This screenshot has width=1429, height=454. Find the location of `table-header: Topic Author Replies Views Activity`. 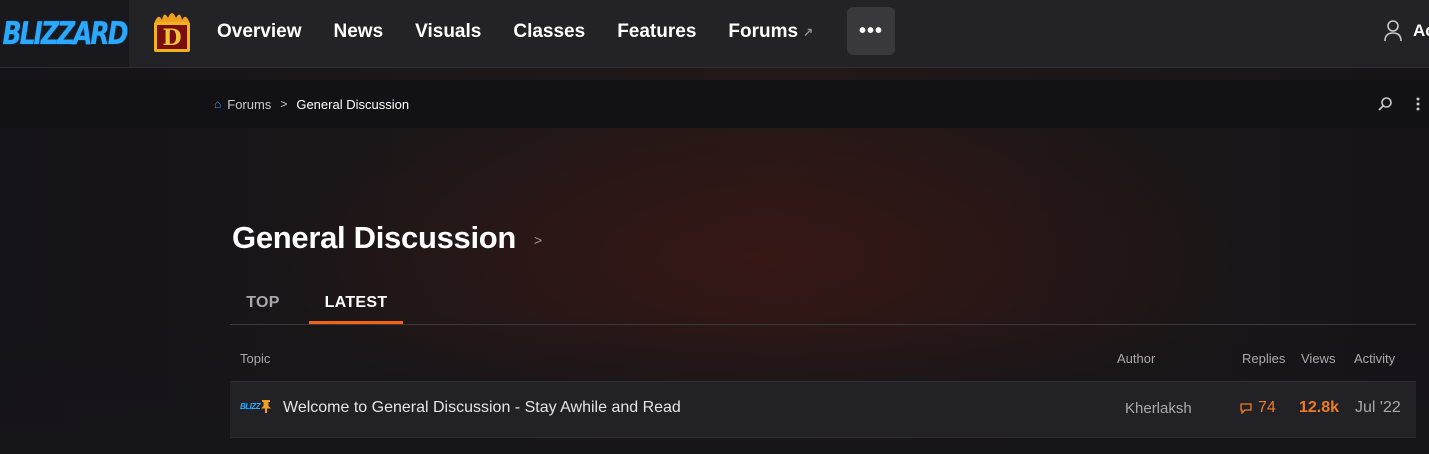

table-header: Topic Author Replies Views Activity is located at coordinates (823, 360).